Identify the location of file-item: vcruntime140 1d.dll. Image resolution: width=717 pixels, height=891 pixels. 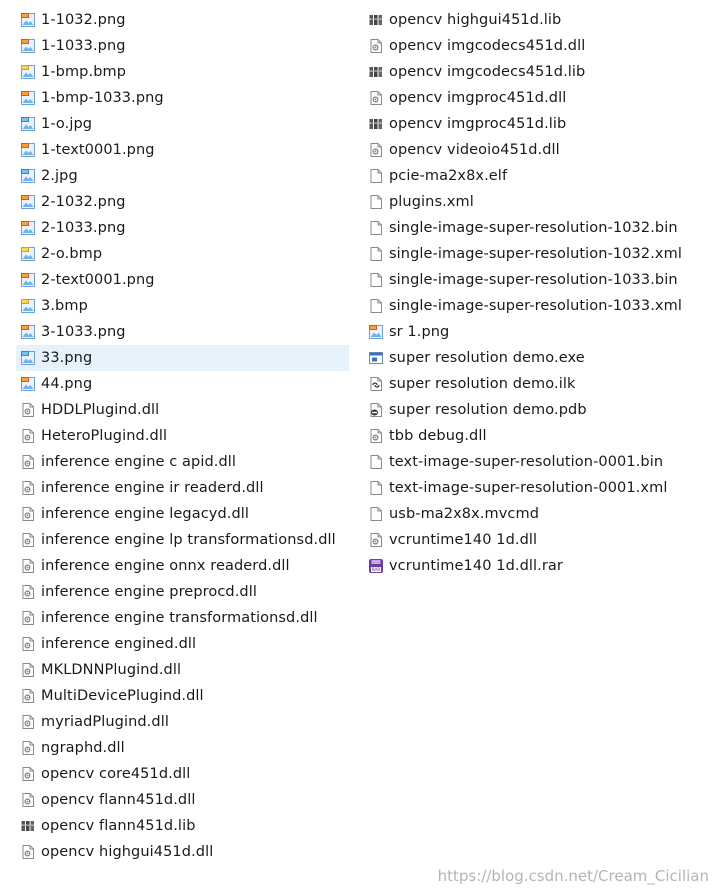
(534, 540).